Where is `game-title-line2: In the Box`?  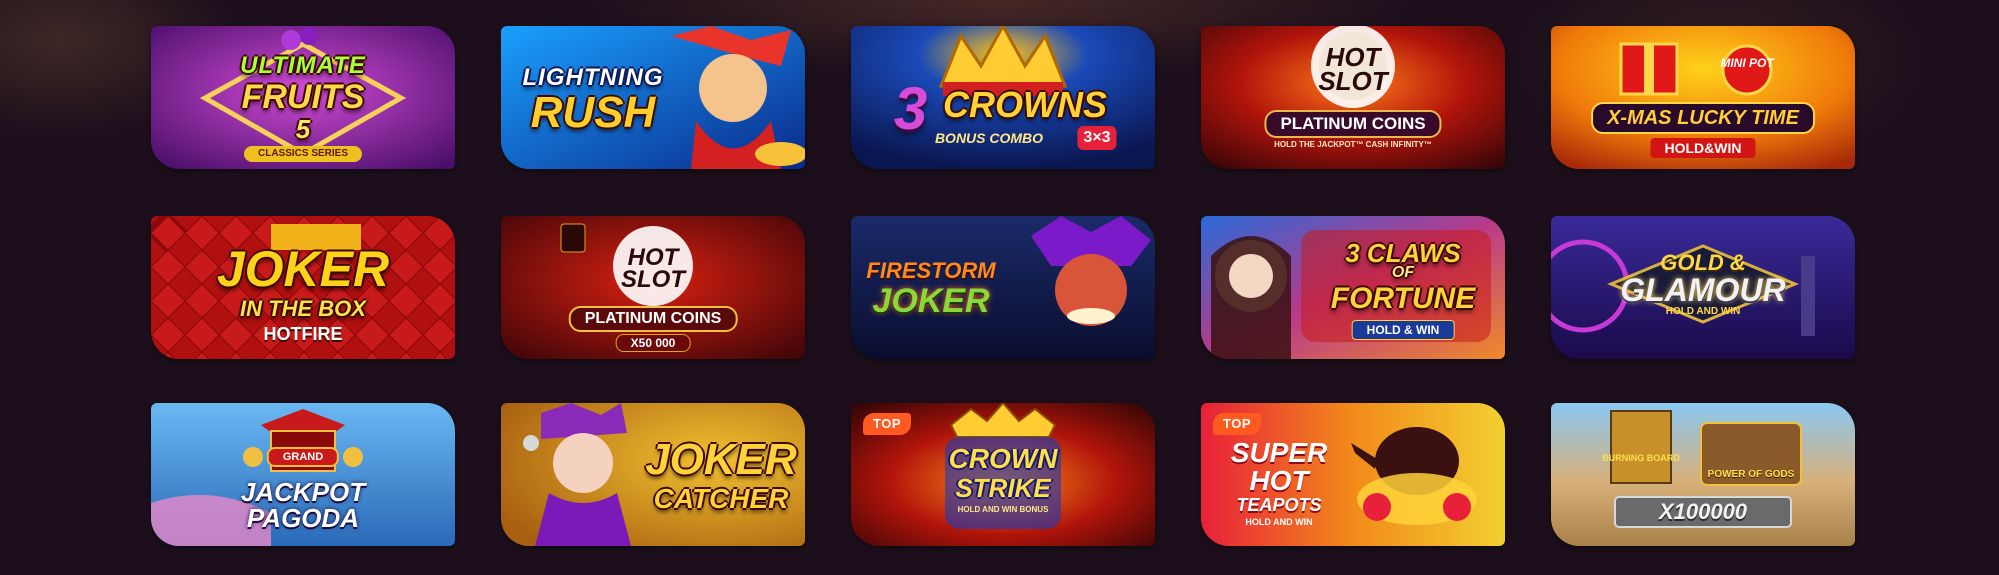
game-title-line2: In the Box is located at coordinates (303, 308).